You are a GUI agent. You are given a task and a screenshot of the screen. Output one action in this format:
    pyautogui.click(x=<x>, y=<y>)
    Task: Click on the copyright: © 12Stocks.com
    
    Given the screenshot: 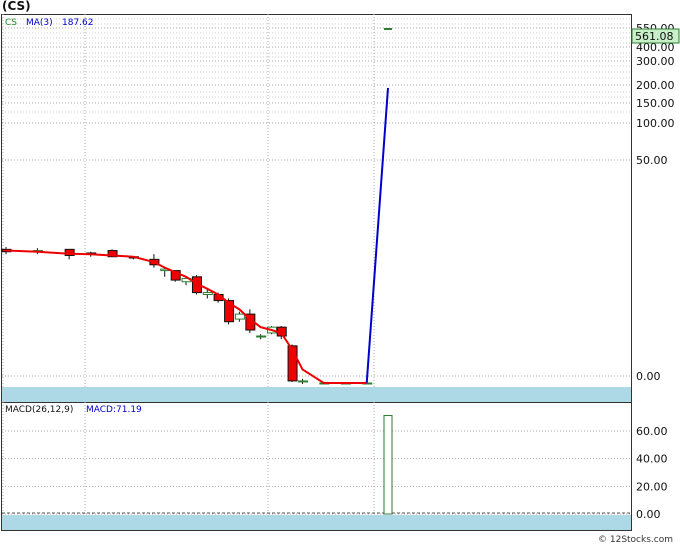 What is the action you would take?
    pyautogui.click(x=635, y=540)
    